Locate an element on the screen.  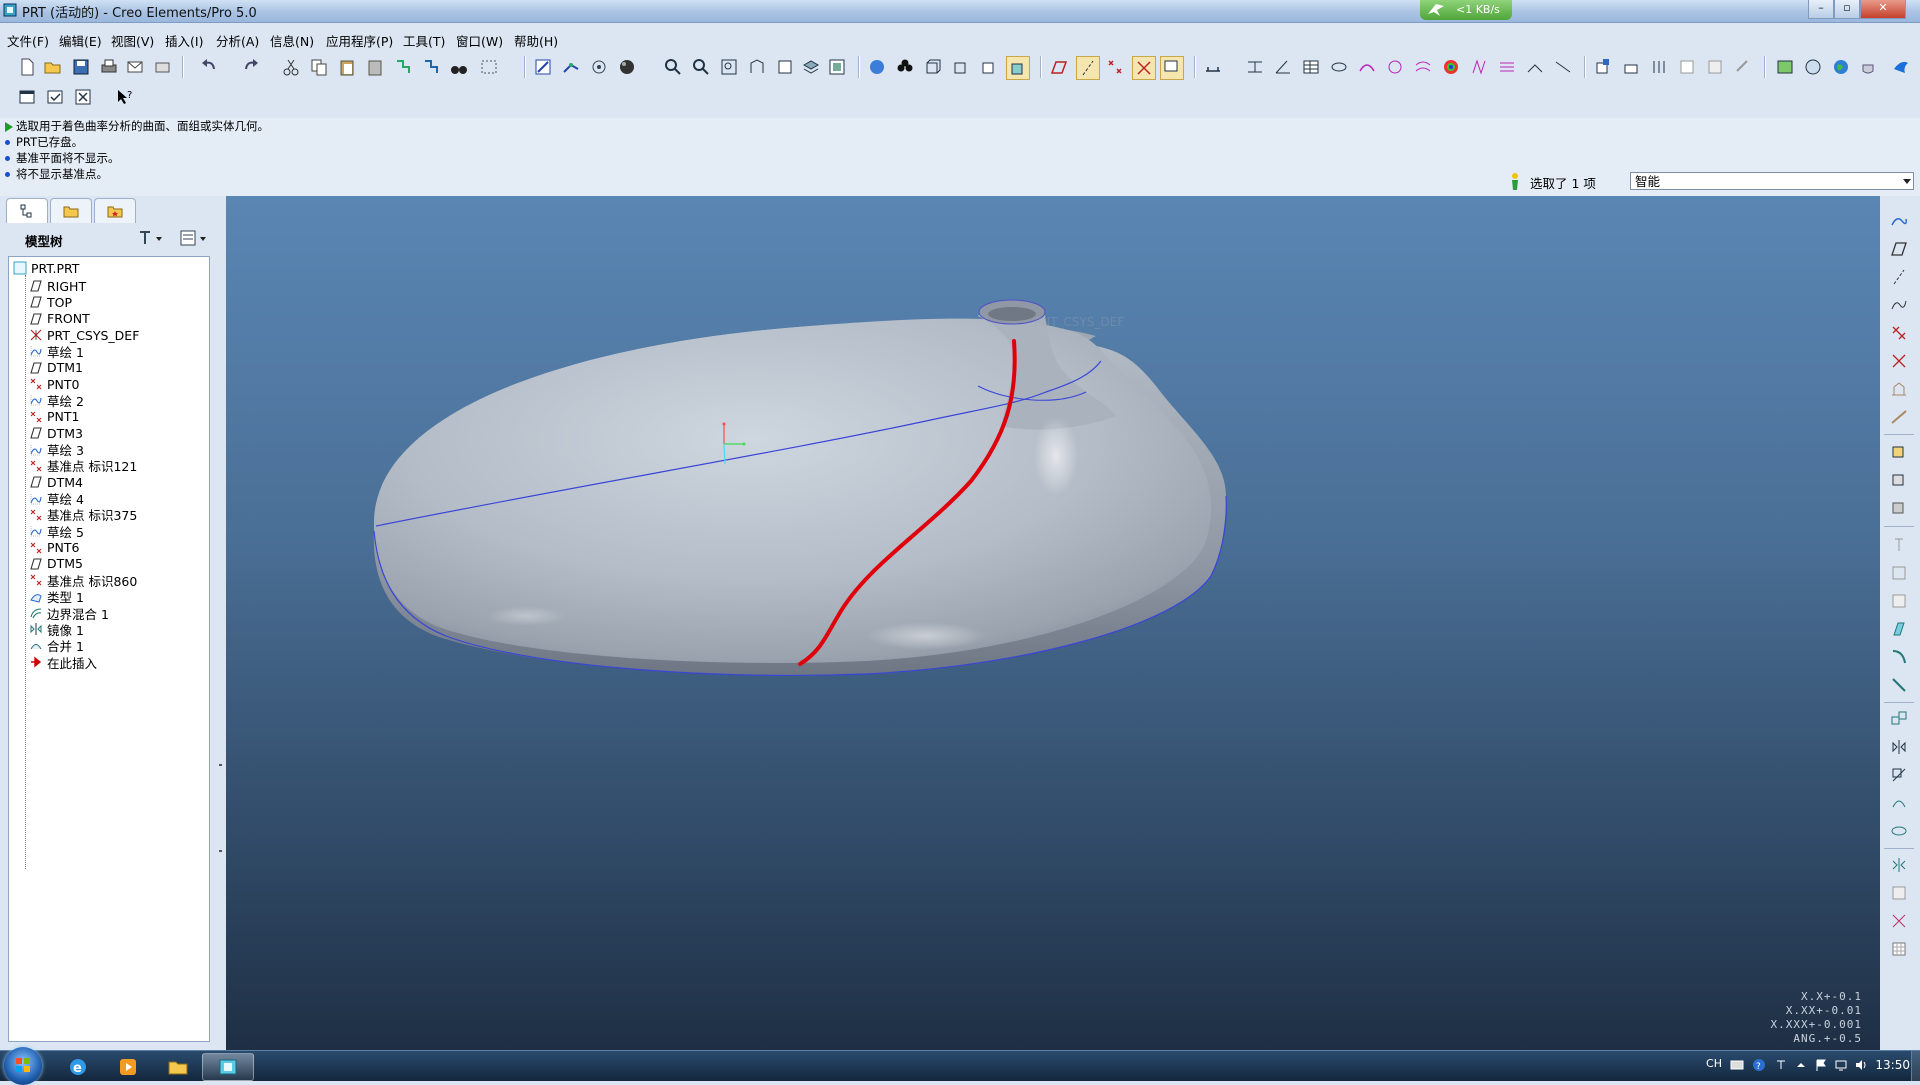
deviation-analysis-button is located at coordinates (1563, 67).